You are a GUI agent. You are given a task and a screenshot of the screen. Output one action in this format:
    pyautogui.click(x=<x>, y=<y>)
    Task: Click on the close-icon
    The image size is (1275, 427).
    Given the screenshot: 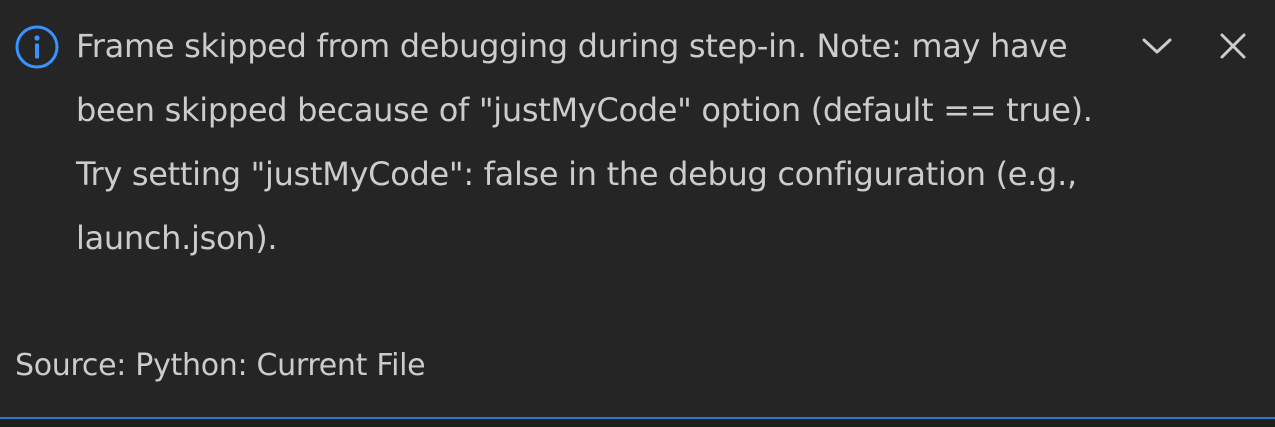 What is the action you would take?
    pyautogui.click(x=1233, y=46)
    